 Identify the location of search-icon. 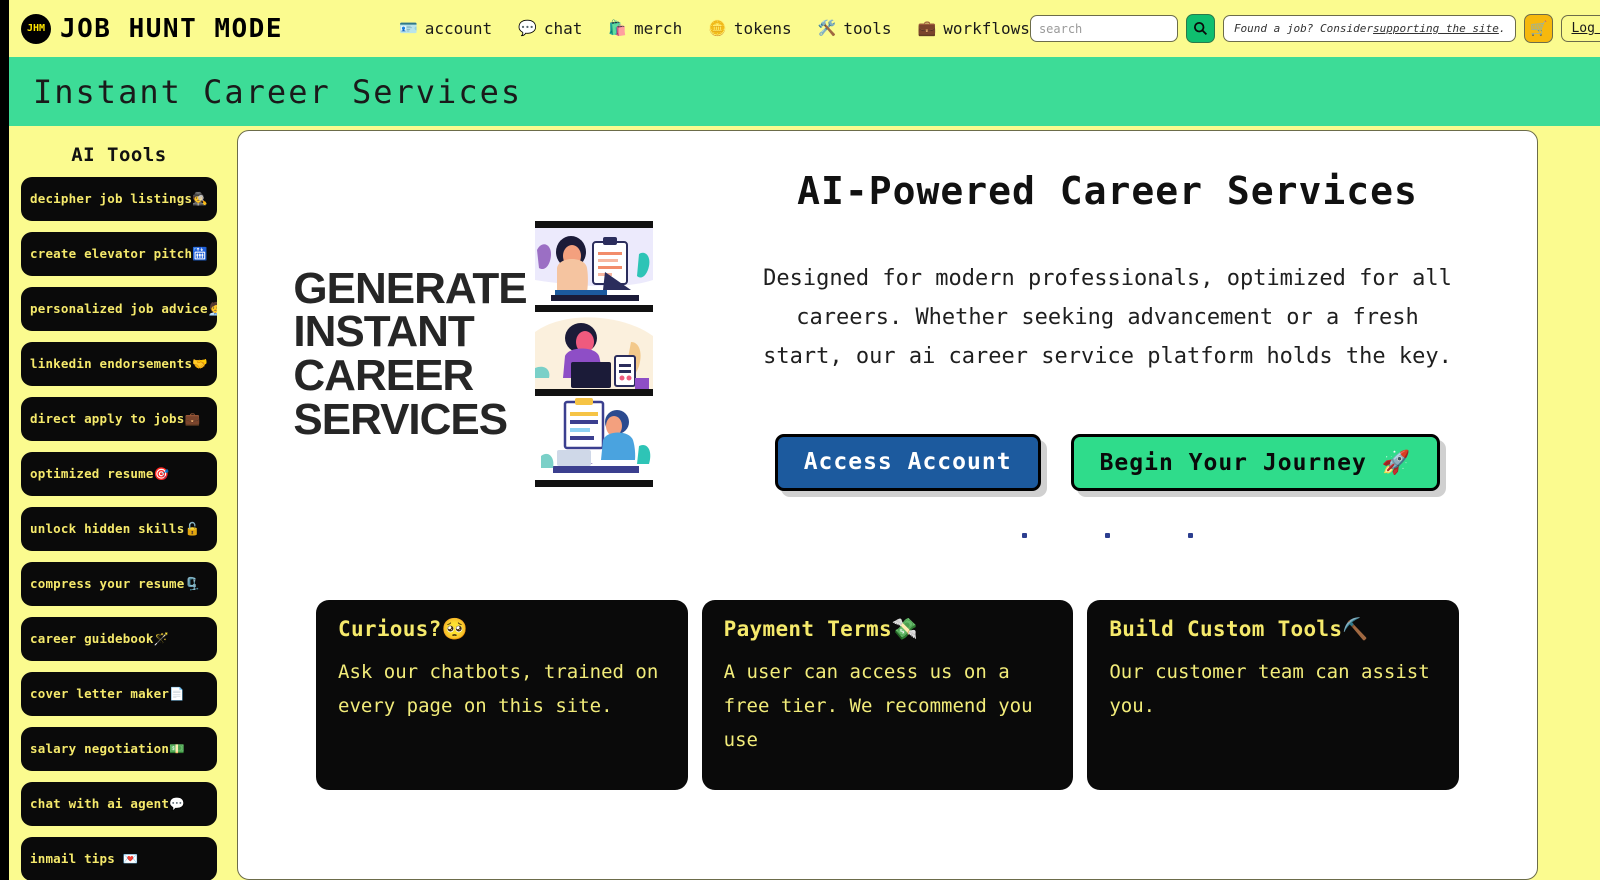
(1200, 28).